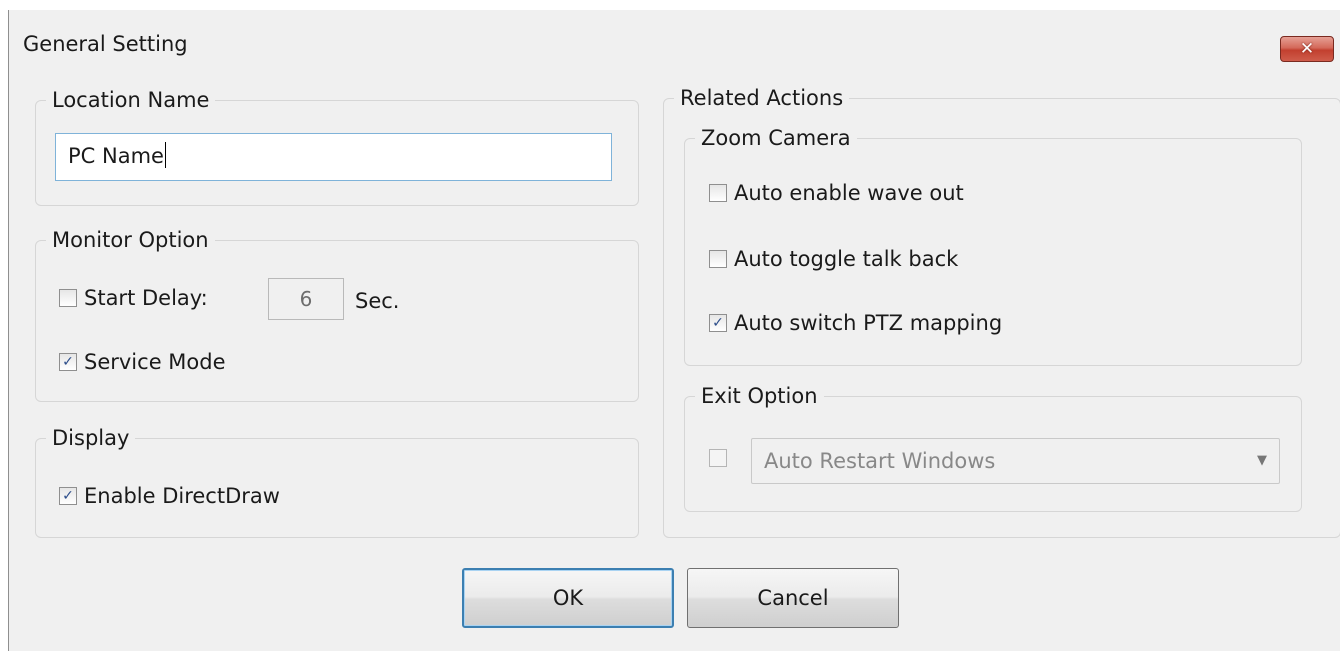 This screenshot has height=651, width=1340. What do you see at coordinates (846, 259) in the screenshot?
I see `talk-back-label: Auto toggle talk back` at bounding box center [846, 259].